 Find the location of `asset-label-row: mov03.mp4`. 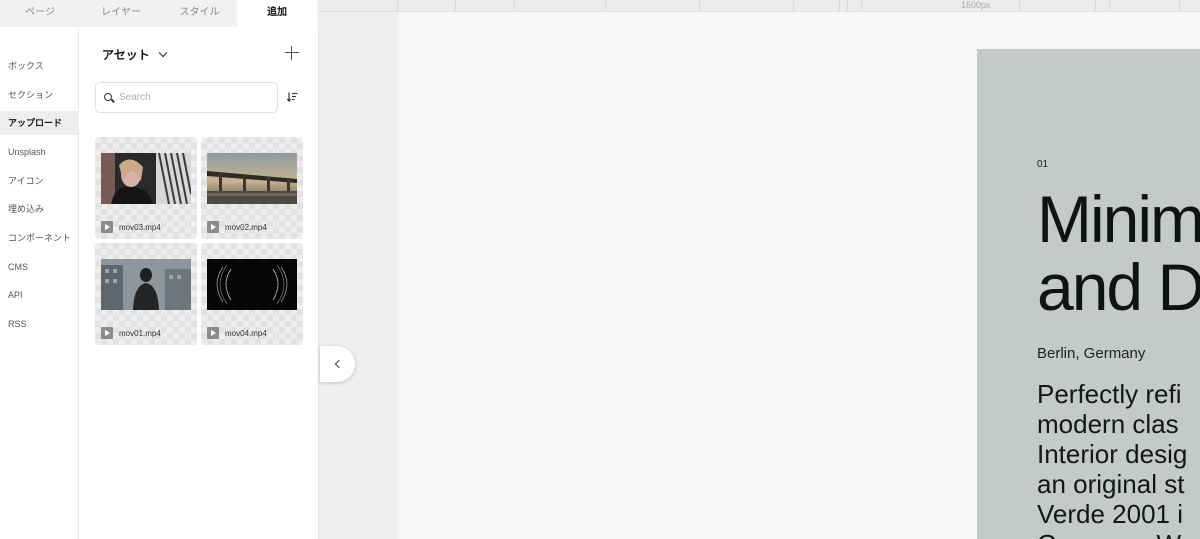

asset-label-row: mov03.mp4 is located at coordinates (131, 227).